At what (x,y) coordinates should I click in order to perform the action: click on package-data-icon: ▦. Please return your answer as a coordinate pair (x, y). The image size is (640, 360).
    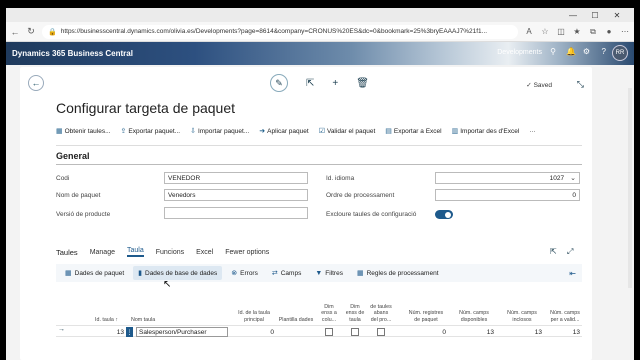
    Looking at the image, I should click on (68, 273).